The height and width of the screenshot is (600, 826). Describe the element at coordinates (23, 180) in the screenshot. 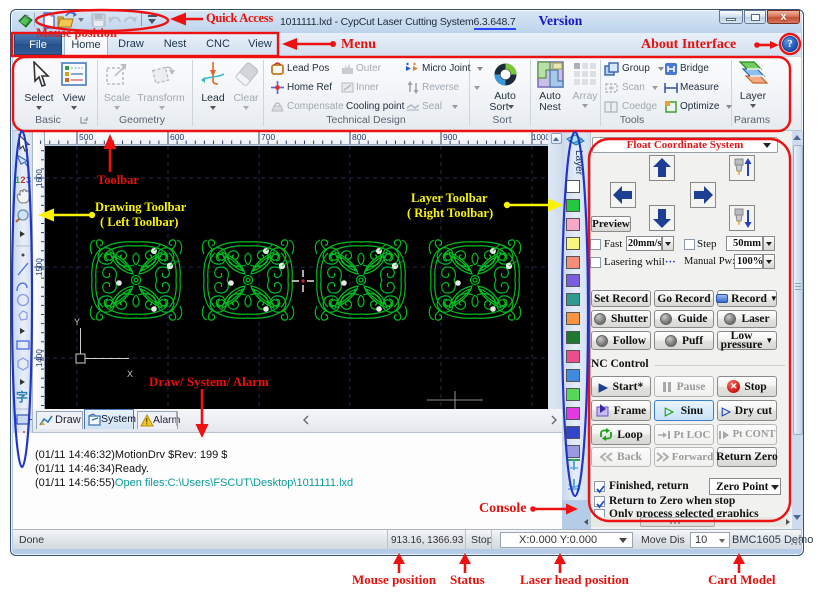

I see `svg-text: 2` at that location.